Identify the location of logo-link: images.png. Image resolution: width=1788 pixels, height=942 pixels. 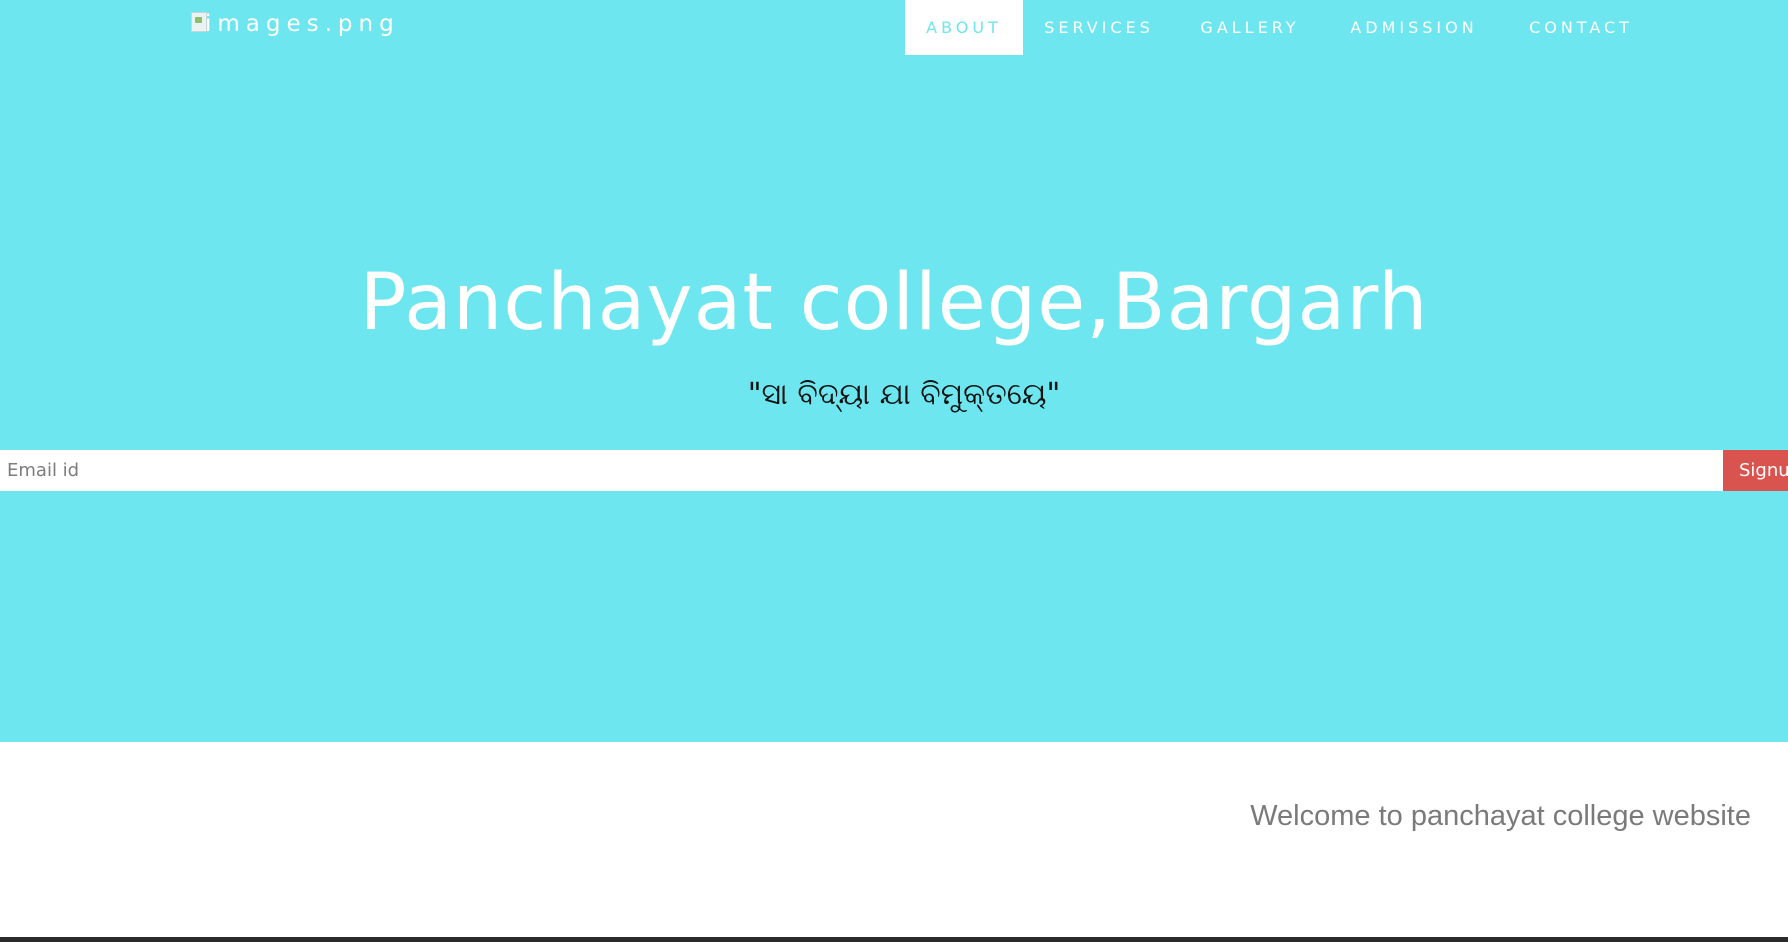
(295, 24).